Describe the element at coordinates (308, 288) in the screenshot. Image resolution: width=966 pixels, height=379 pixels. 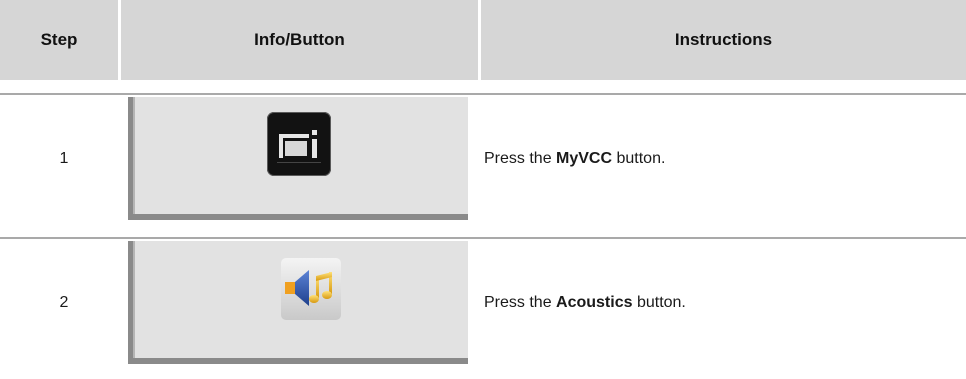
I see `acoustics-glyph` at that location.